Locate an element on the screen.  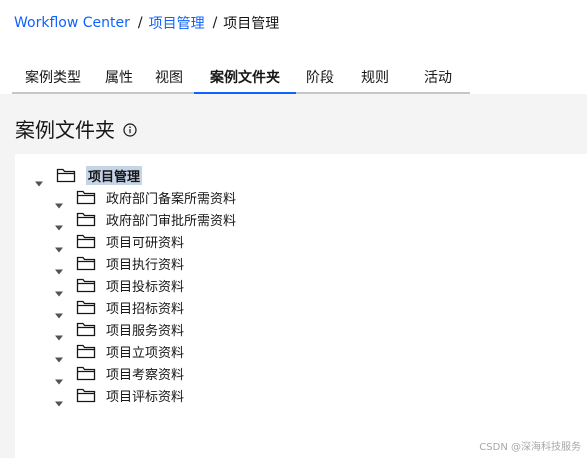
page-title-text: 案例文件夹 is located at coordinates (65, 130).